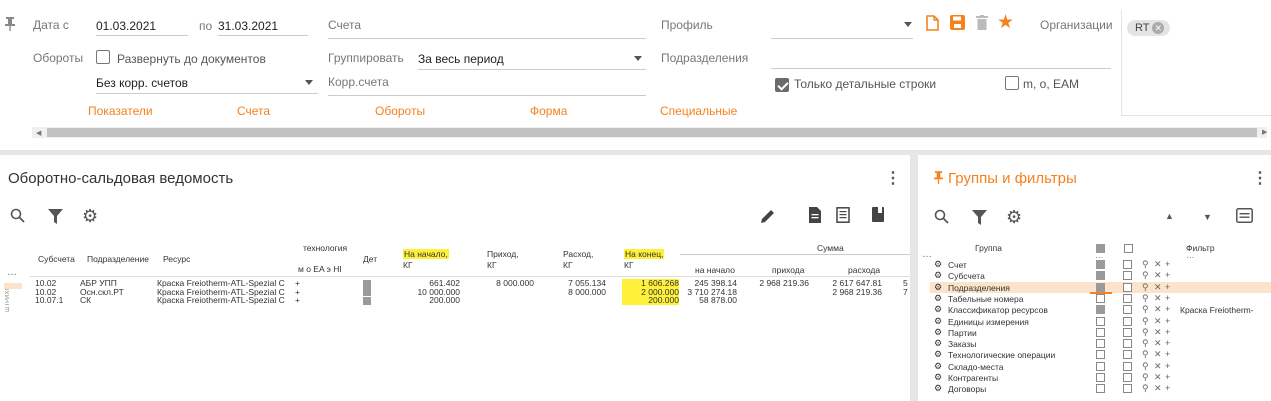  I want to click on group-select: За весь период, so click(532, 61).